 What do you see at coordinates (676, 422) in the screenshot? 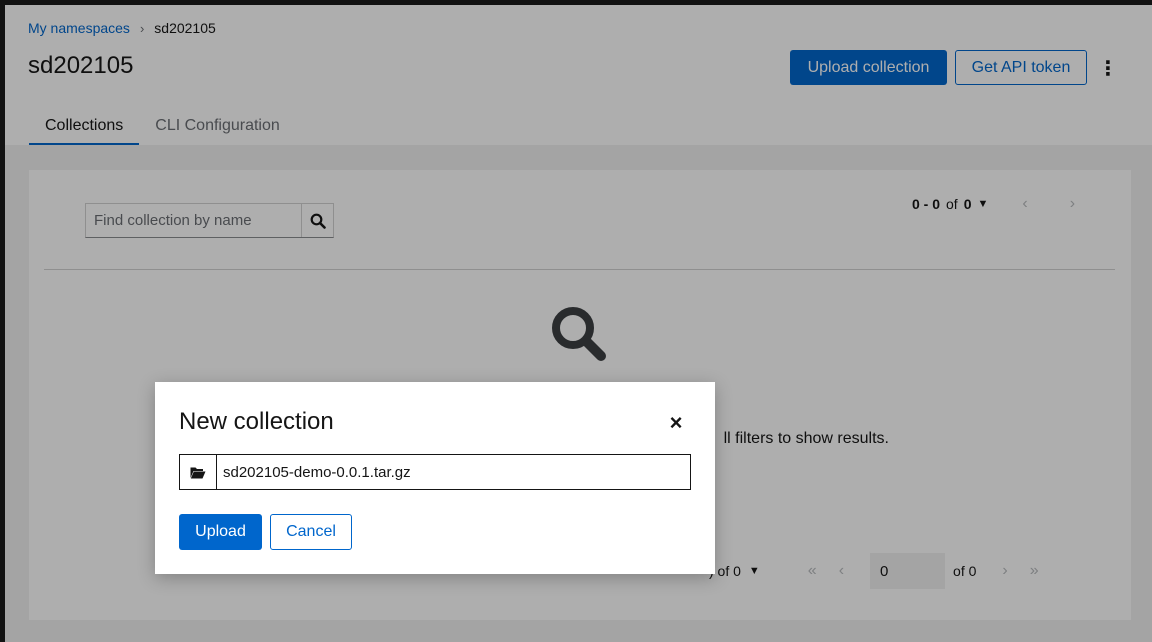
I see `close-icon: ×` at bounding box center [676, 422].